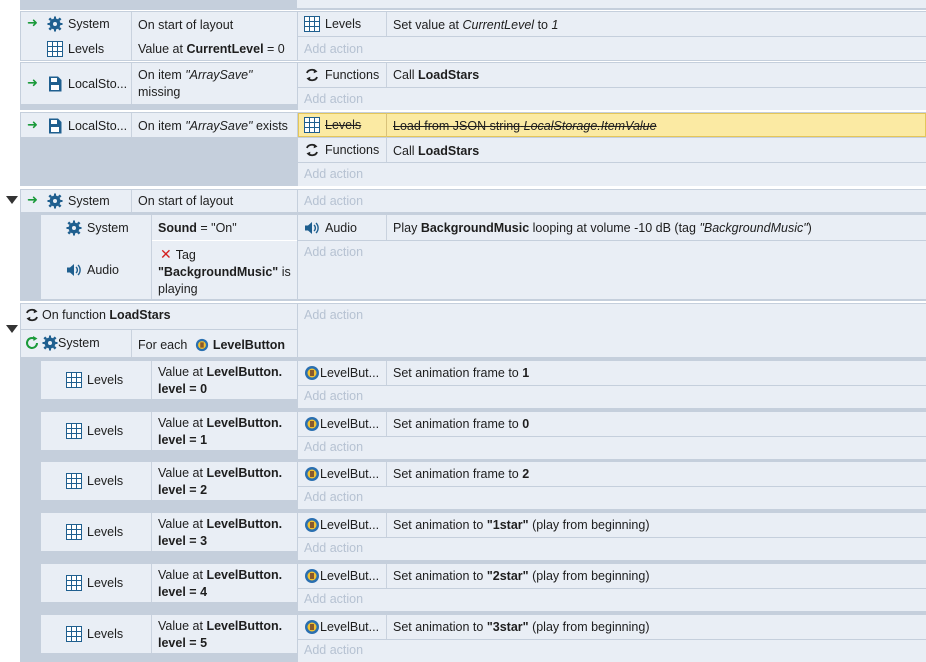 Image resolution: width=926 pixels, height=662 pixels. What do you see at coordinates (611, 4) in the screenshot?
I see `previous-add-action` at bounding box center [611, 4].